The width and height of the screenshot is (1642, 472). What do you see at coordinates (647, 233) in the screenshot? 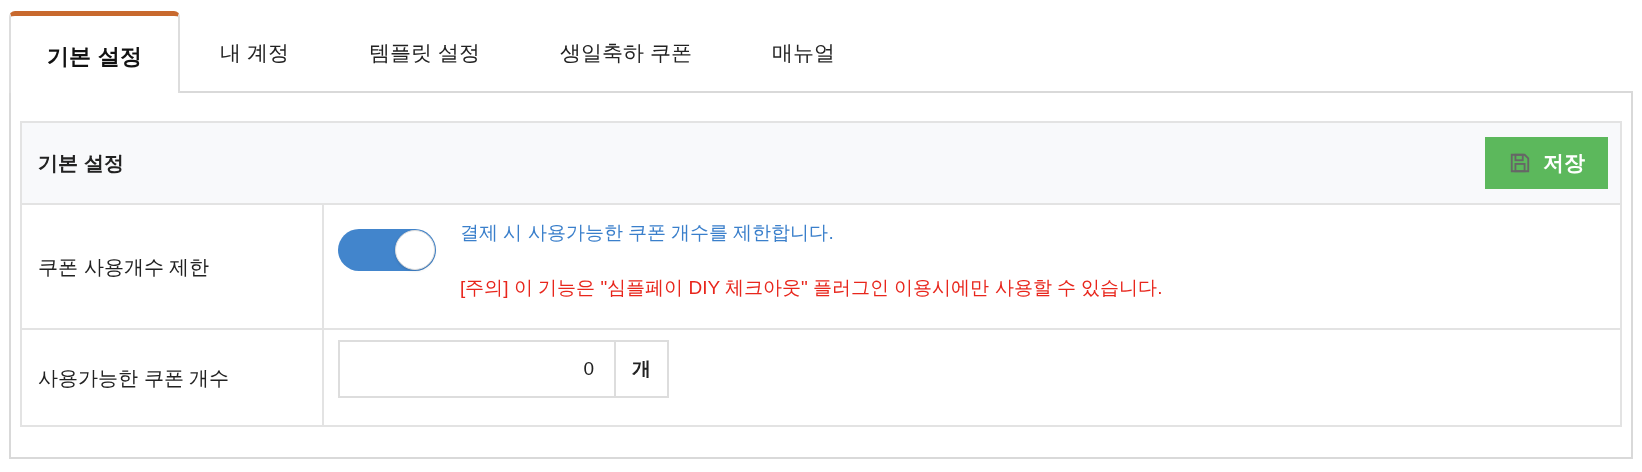
I see `description-text: 결제 시 사용가능한 쿠폰 개수를 제한합니다.` at bounding box center [647, 233].